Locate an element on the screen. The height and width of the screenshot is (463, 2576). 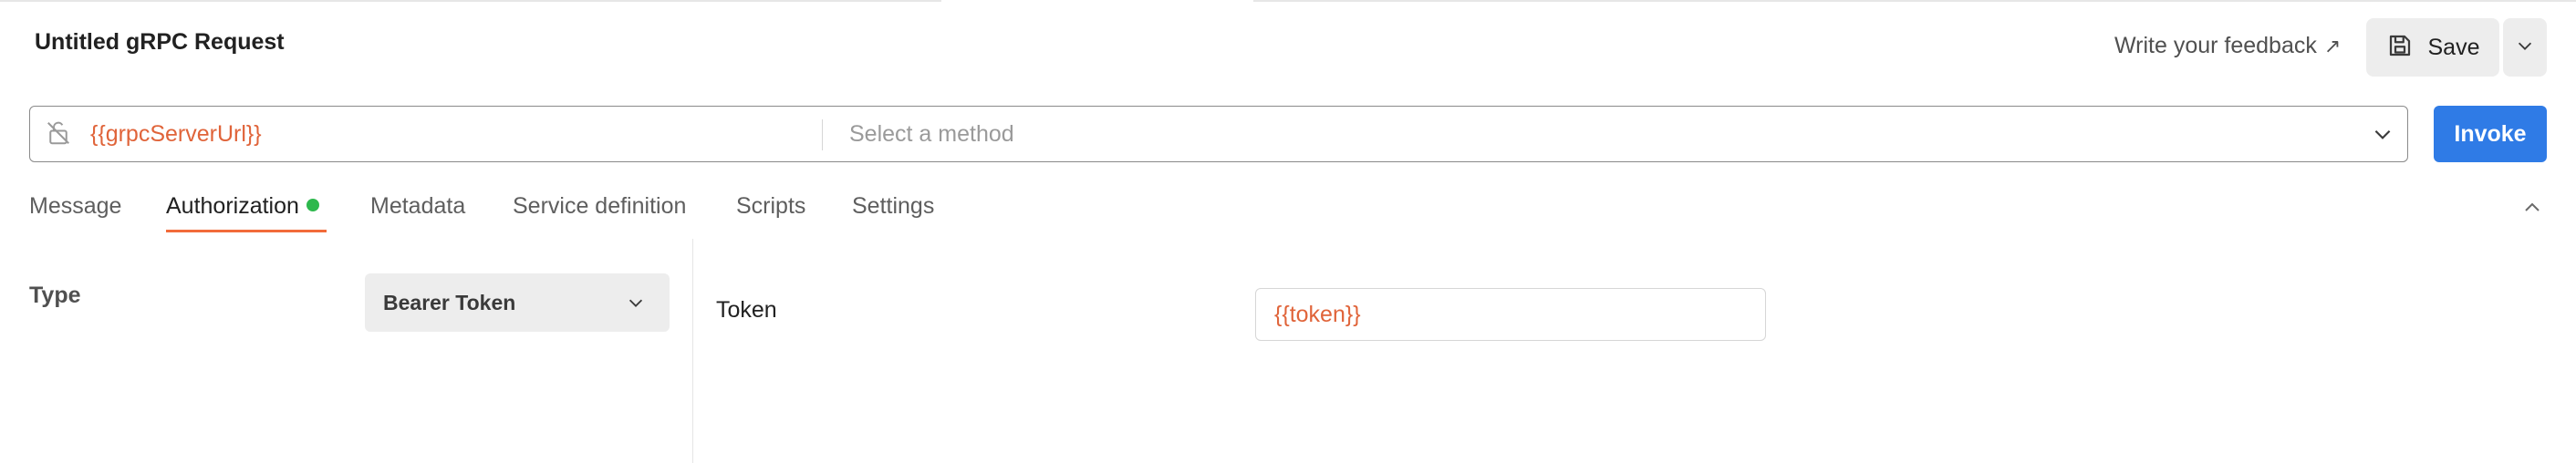
invoke-button: Invoke is located at coordinates (2490, 134).